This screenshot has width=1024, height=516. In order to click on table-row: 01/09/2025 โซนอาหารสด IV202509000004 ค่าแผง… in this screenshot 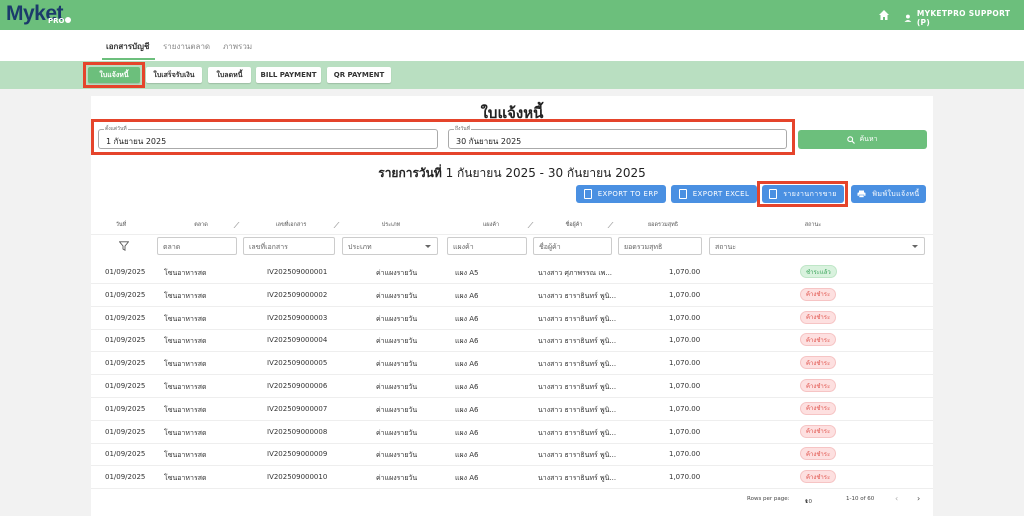, I will do `click(512, 341)`.